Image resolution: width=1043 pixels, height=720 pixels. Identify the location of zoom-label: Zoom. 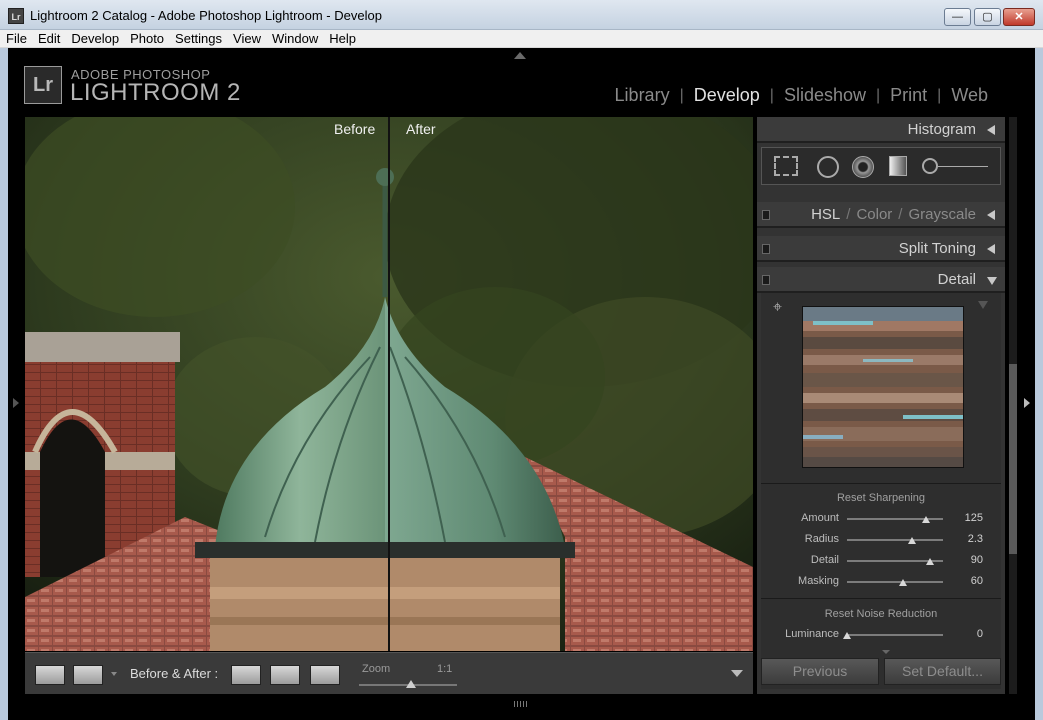
(376, 669).